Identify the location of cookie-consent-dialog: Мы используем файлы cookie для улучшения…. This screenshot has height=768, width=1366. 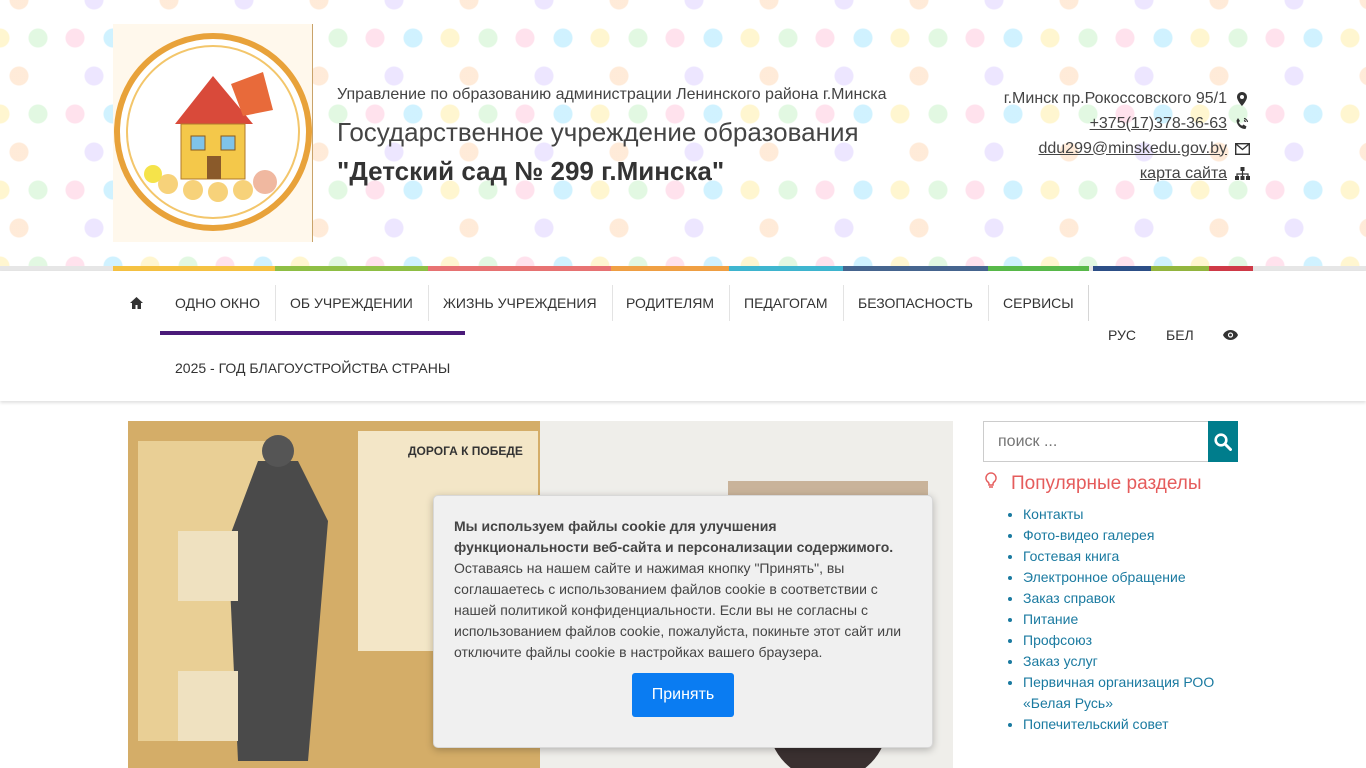
(683, 621).